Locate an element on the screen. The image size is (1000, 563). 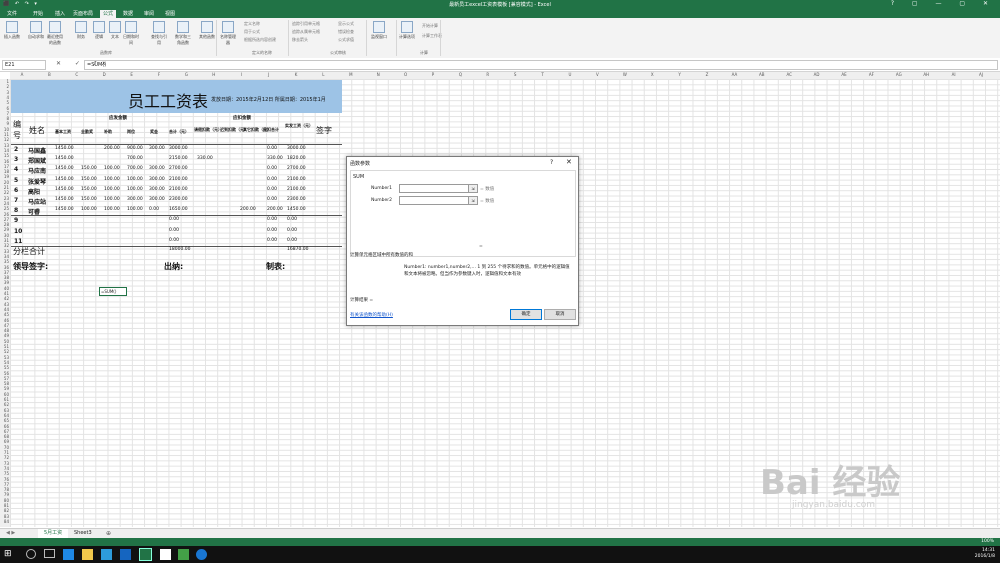
column-header-K: K is located at coordinates (296, 74).